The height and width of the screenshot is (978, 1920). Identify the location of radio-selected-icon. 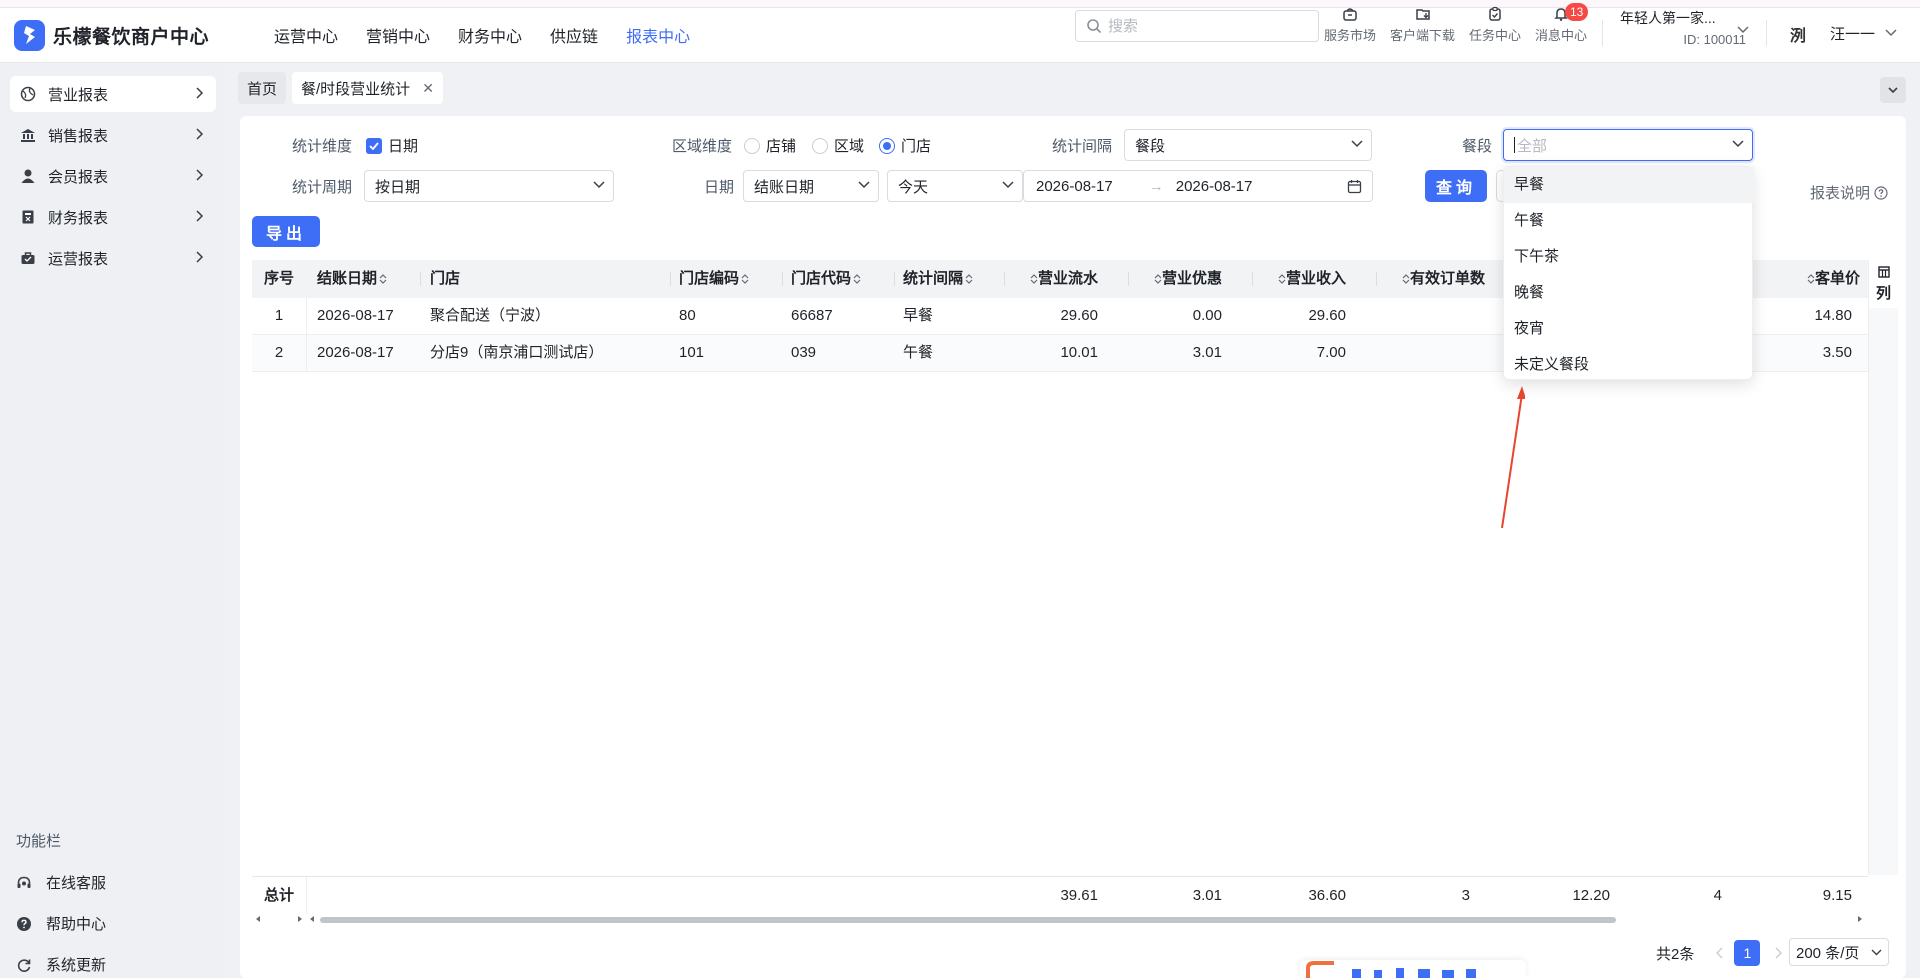
(887, 145).